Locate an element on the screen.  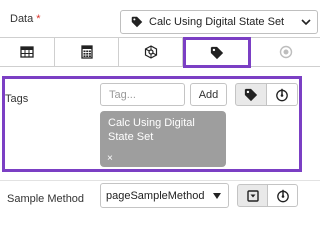
data-label: Data * is located at coordinates (25, 19).